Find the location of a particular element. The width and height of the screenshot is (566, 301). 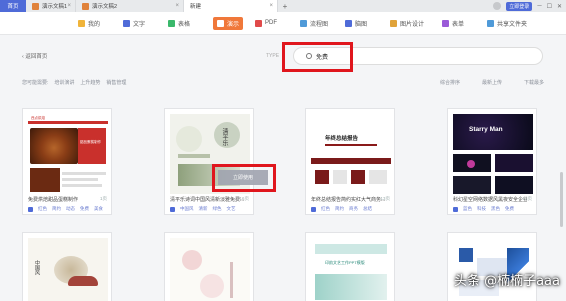

sort-item: 下载最多 is located at coordinates (534, 82).